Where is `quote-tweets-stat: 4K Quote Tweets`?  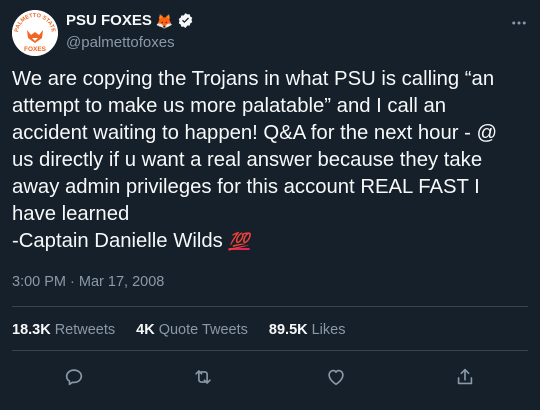 quote-tweets-stat: 4K Quote Tweets is located at coordinates (192, 330).